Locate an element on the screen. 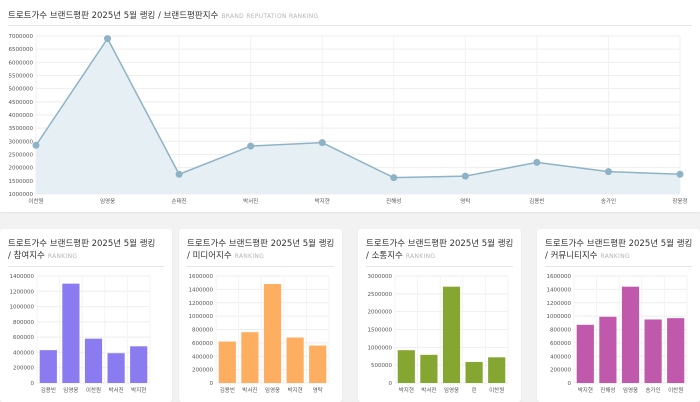 This screenshot has height=402, width=700. y-tick-label: 6500000 is located at coordinates (21, 50).